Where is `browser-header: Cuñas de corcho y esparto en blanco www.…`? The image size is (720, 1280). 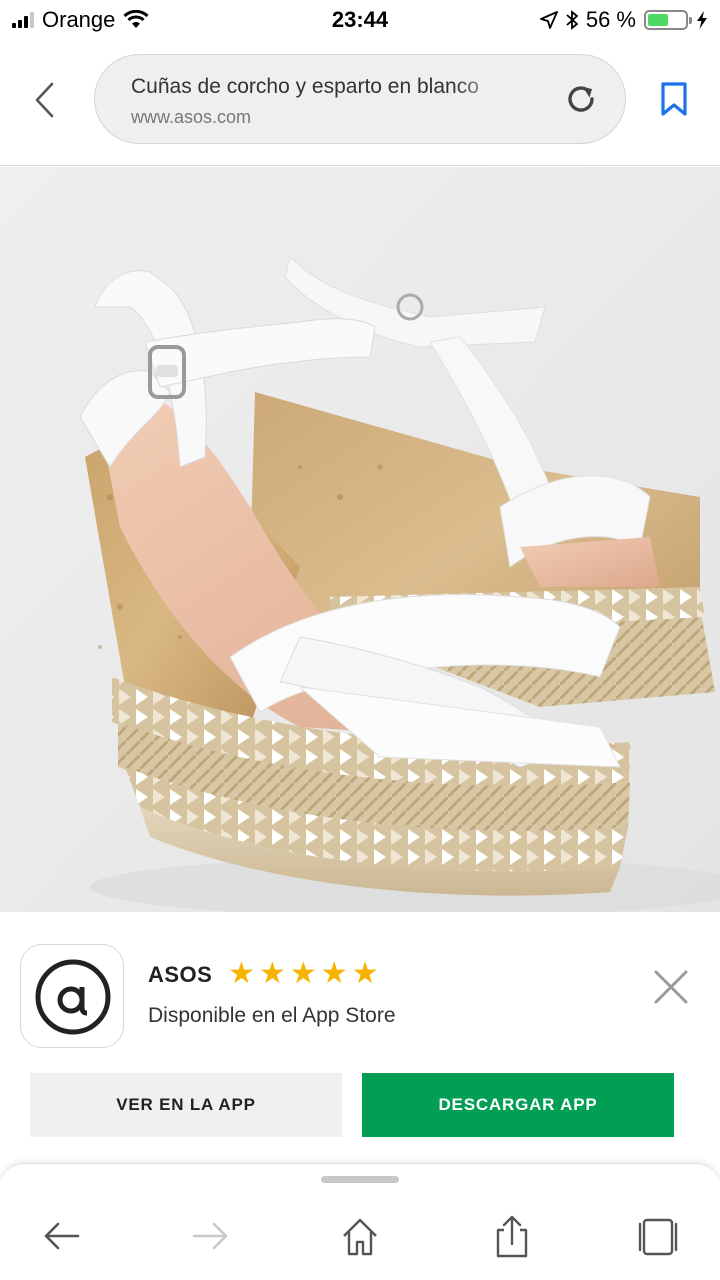
browser-header: Cuñas de corcho y esparto en blanco www.… is located at coordinates (360, 103).